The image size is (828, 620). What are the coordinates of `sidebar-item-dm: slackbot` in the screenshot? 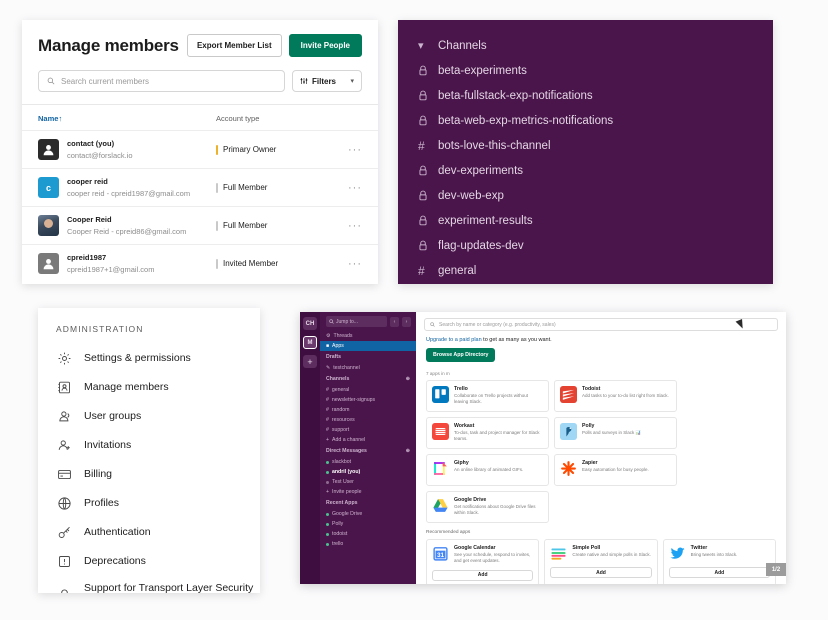 It's located at (368, 462).